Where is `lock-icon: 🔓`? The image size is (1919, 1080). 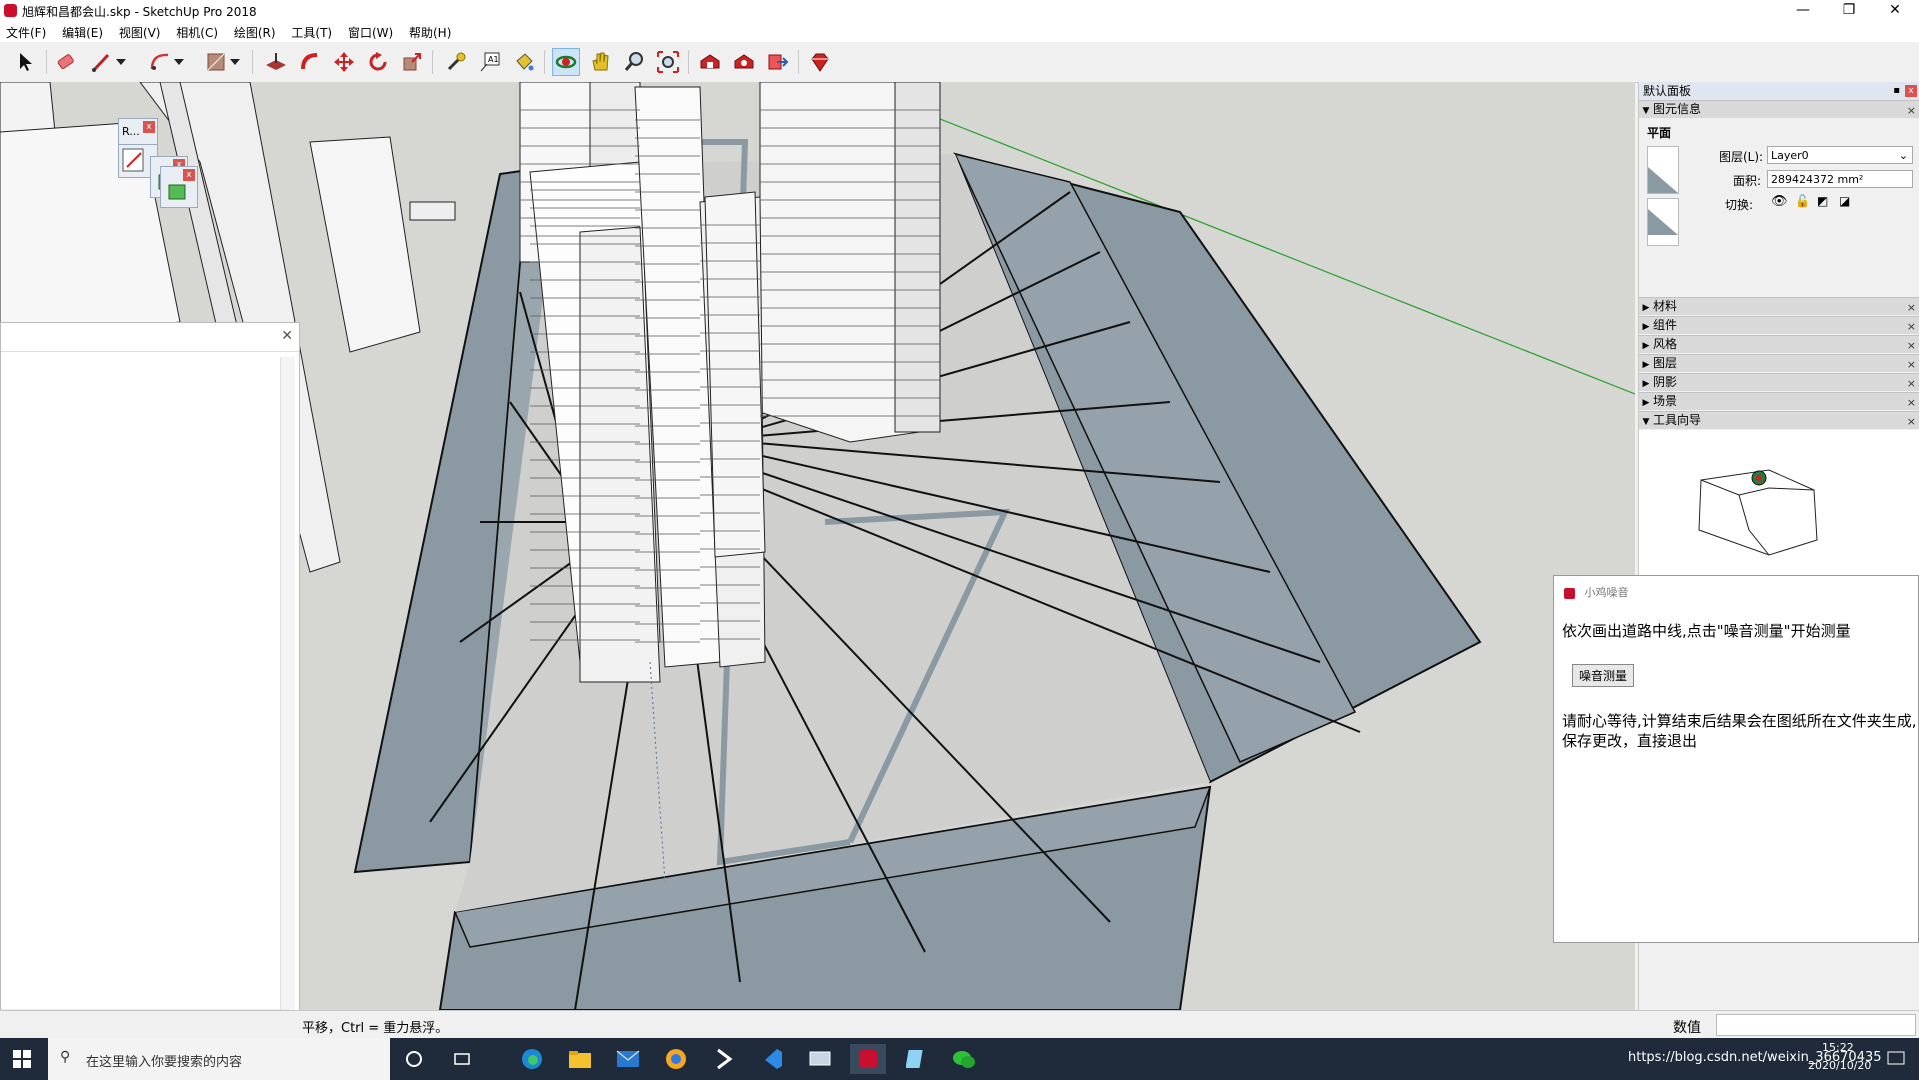 lock-icon: 🔓 is located at coordinates (1802, 201).